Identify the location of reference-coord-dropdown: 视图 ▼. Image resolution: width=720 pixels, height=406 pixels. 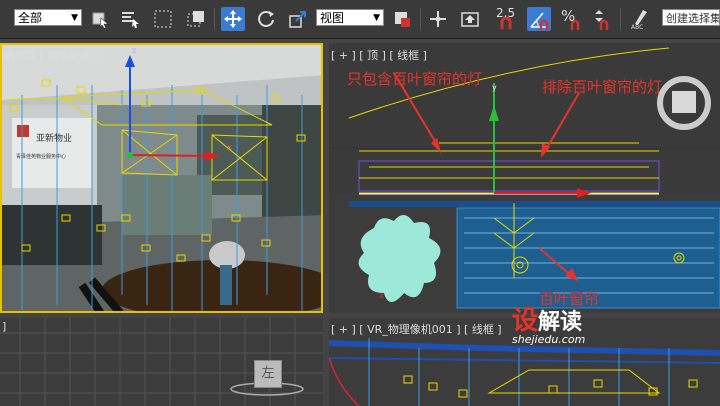
(350, 17).